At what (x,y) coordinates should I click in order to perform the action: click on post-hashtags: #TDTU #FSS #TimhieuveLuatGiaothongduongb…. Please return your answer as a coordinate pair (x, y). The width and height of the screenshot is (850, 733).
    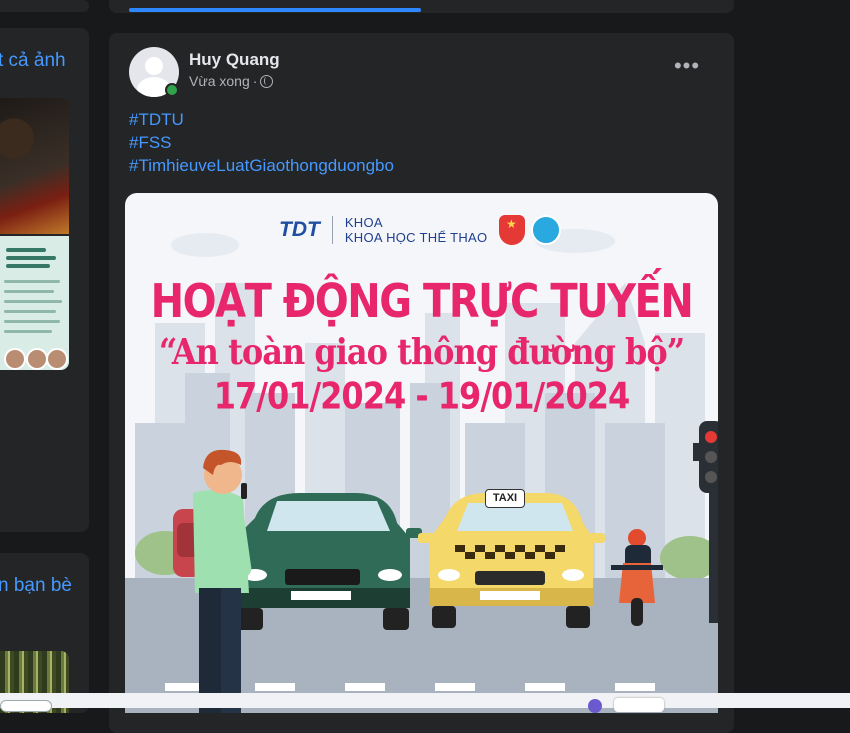
    Looking at the image, I should click on (261, 142).